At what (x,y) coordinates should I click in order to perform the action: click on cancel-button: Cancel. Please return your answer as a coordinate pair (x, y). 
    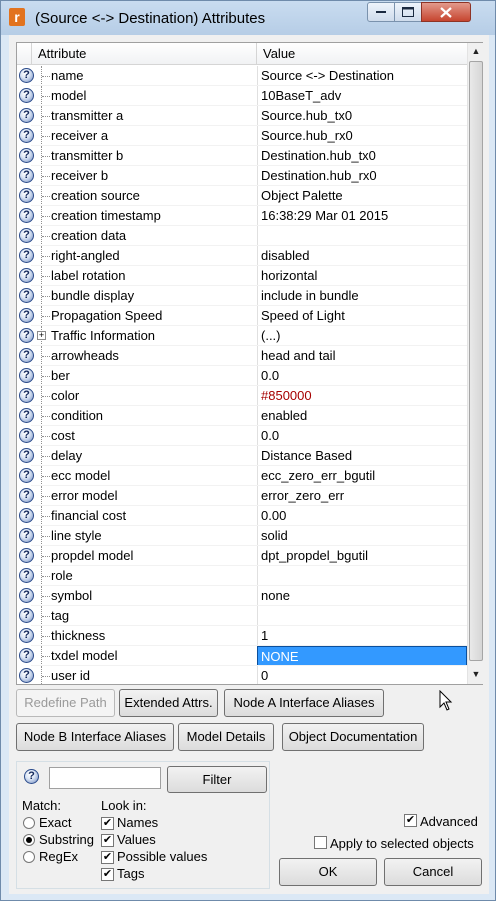
    Looking at the image, I should click on (433, 872).